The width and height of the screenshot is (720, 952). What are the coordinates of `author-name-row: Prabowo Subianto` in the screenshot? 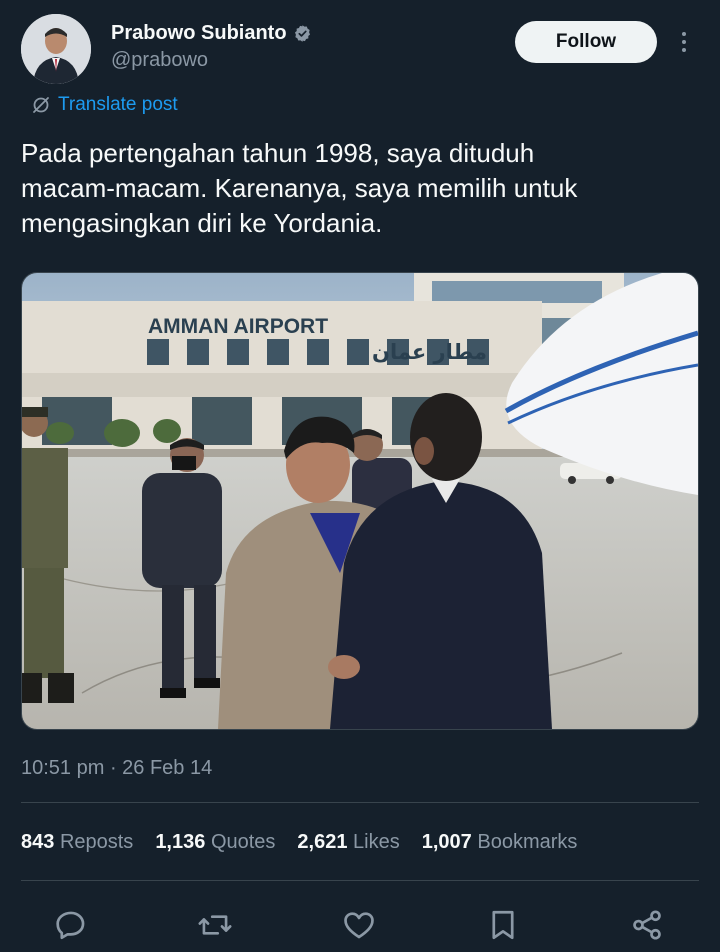 It's located at (211, 33).